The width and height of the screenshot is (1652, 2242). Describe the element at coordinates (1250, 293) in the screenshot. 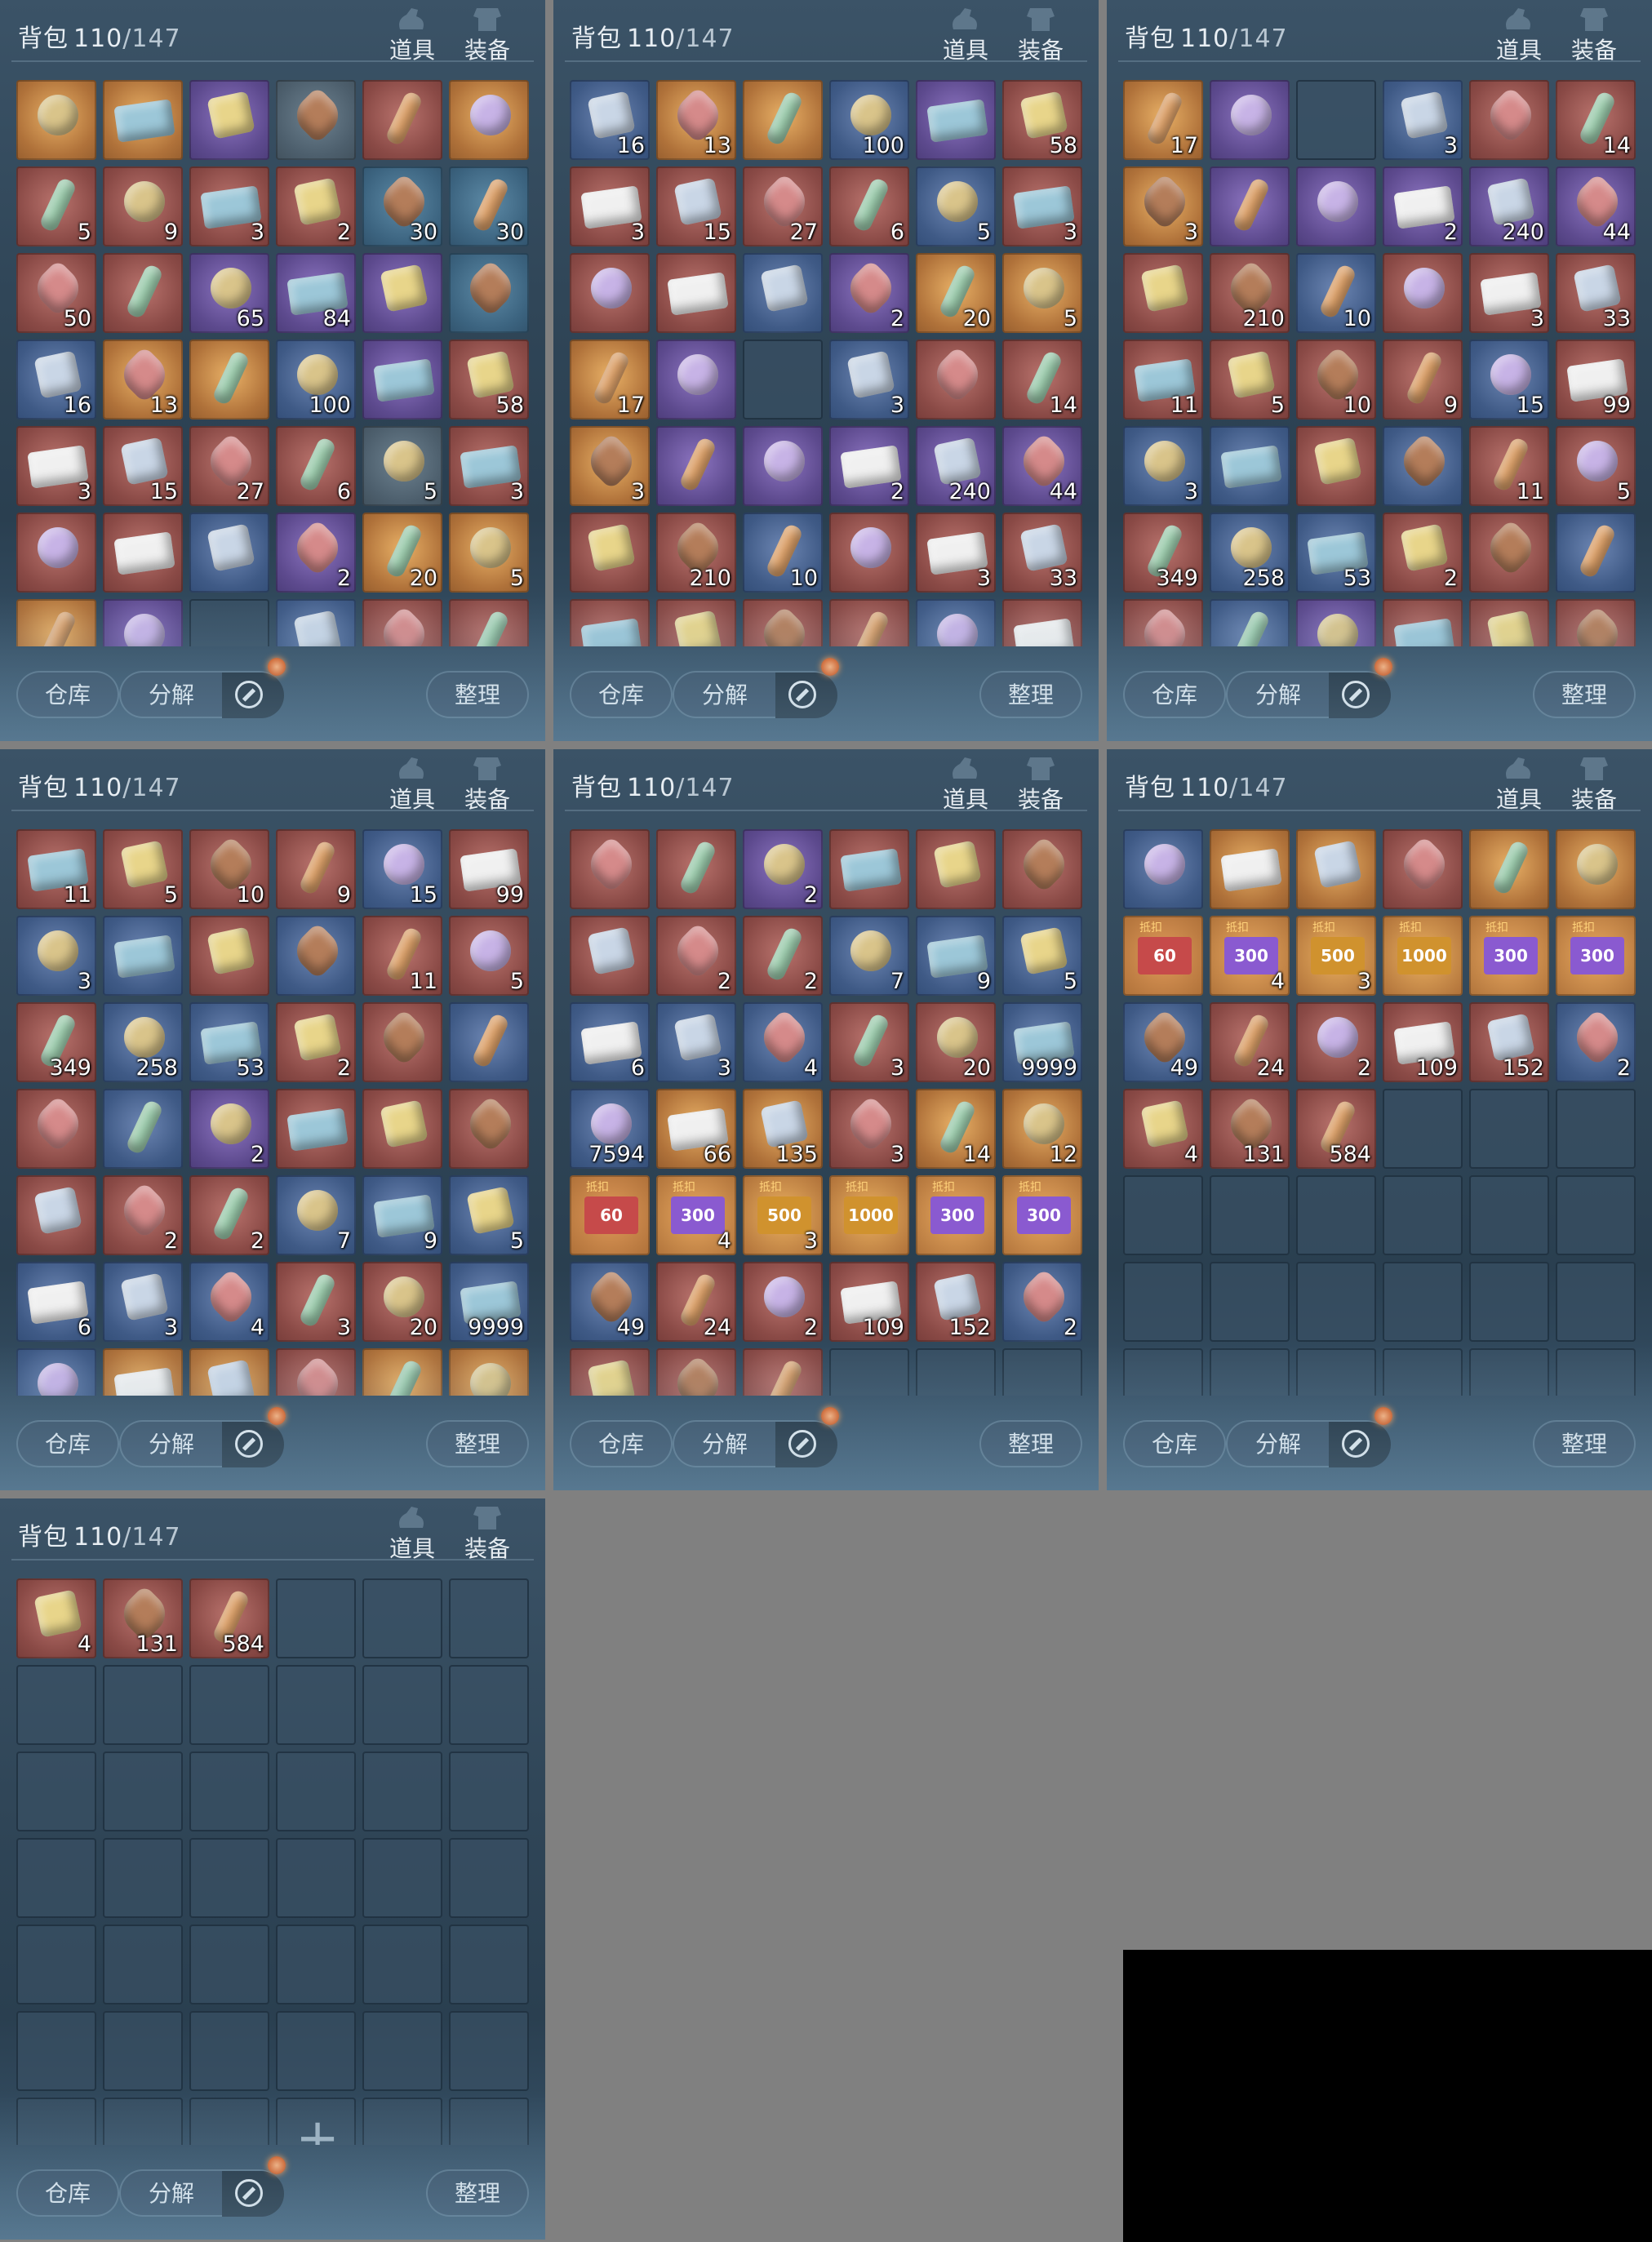

I see `inventory-slot: 210` at that location.